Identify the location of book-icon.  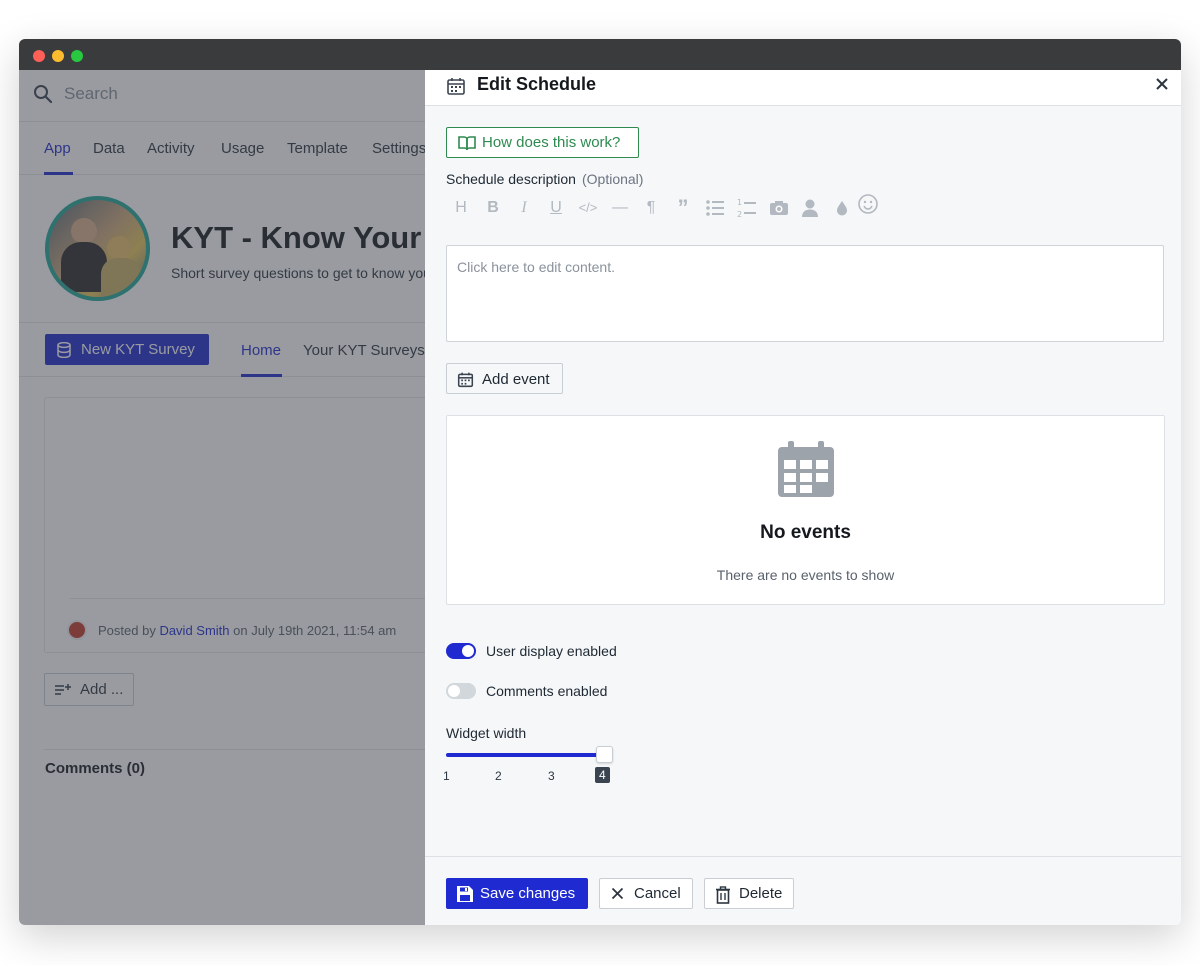
(467, 143).